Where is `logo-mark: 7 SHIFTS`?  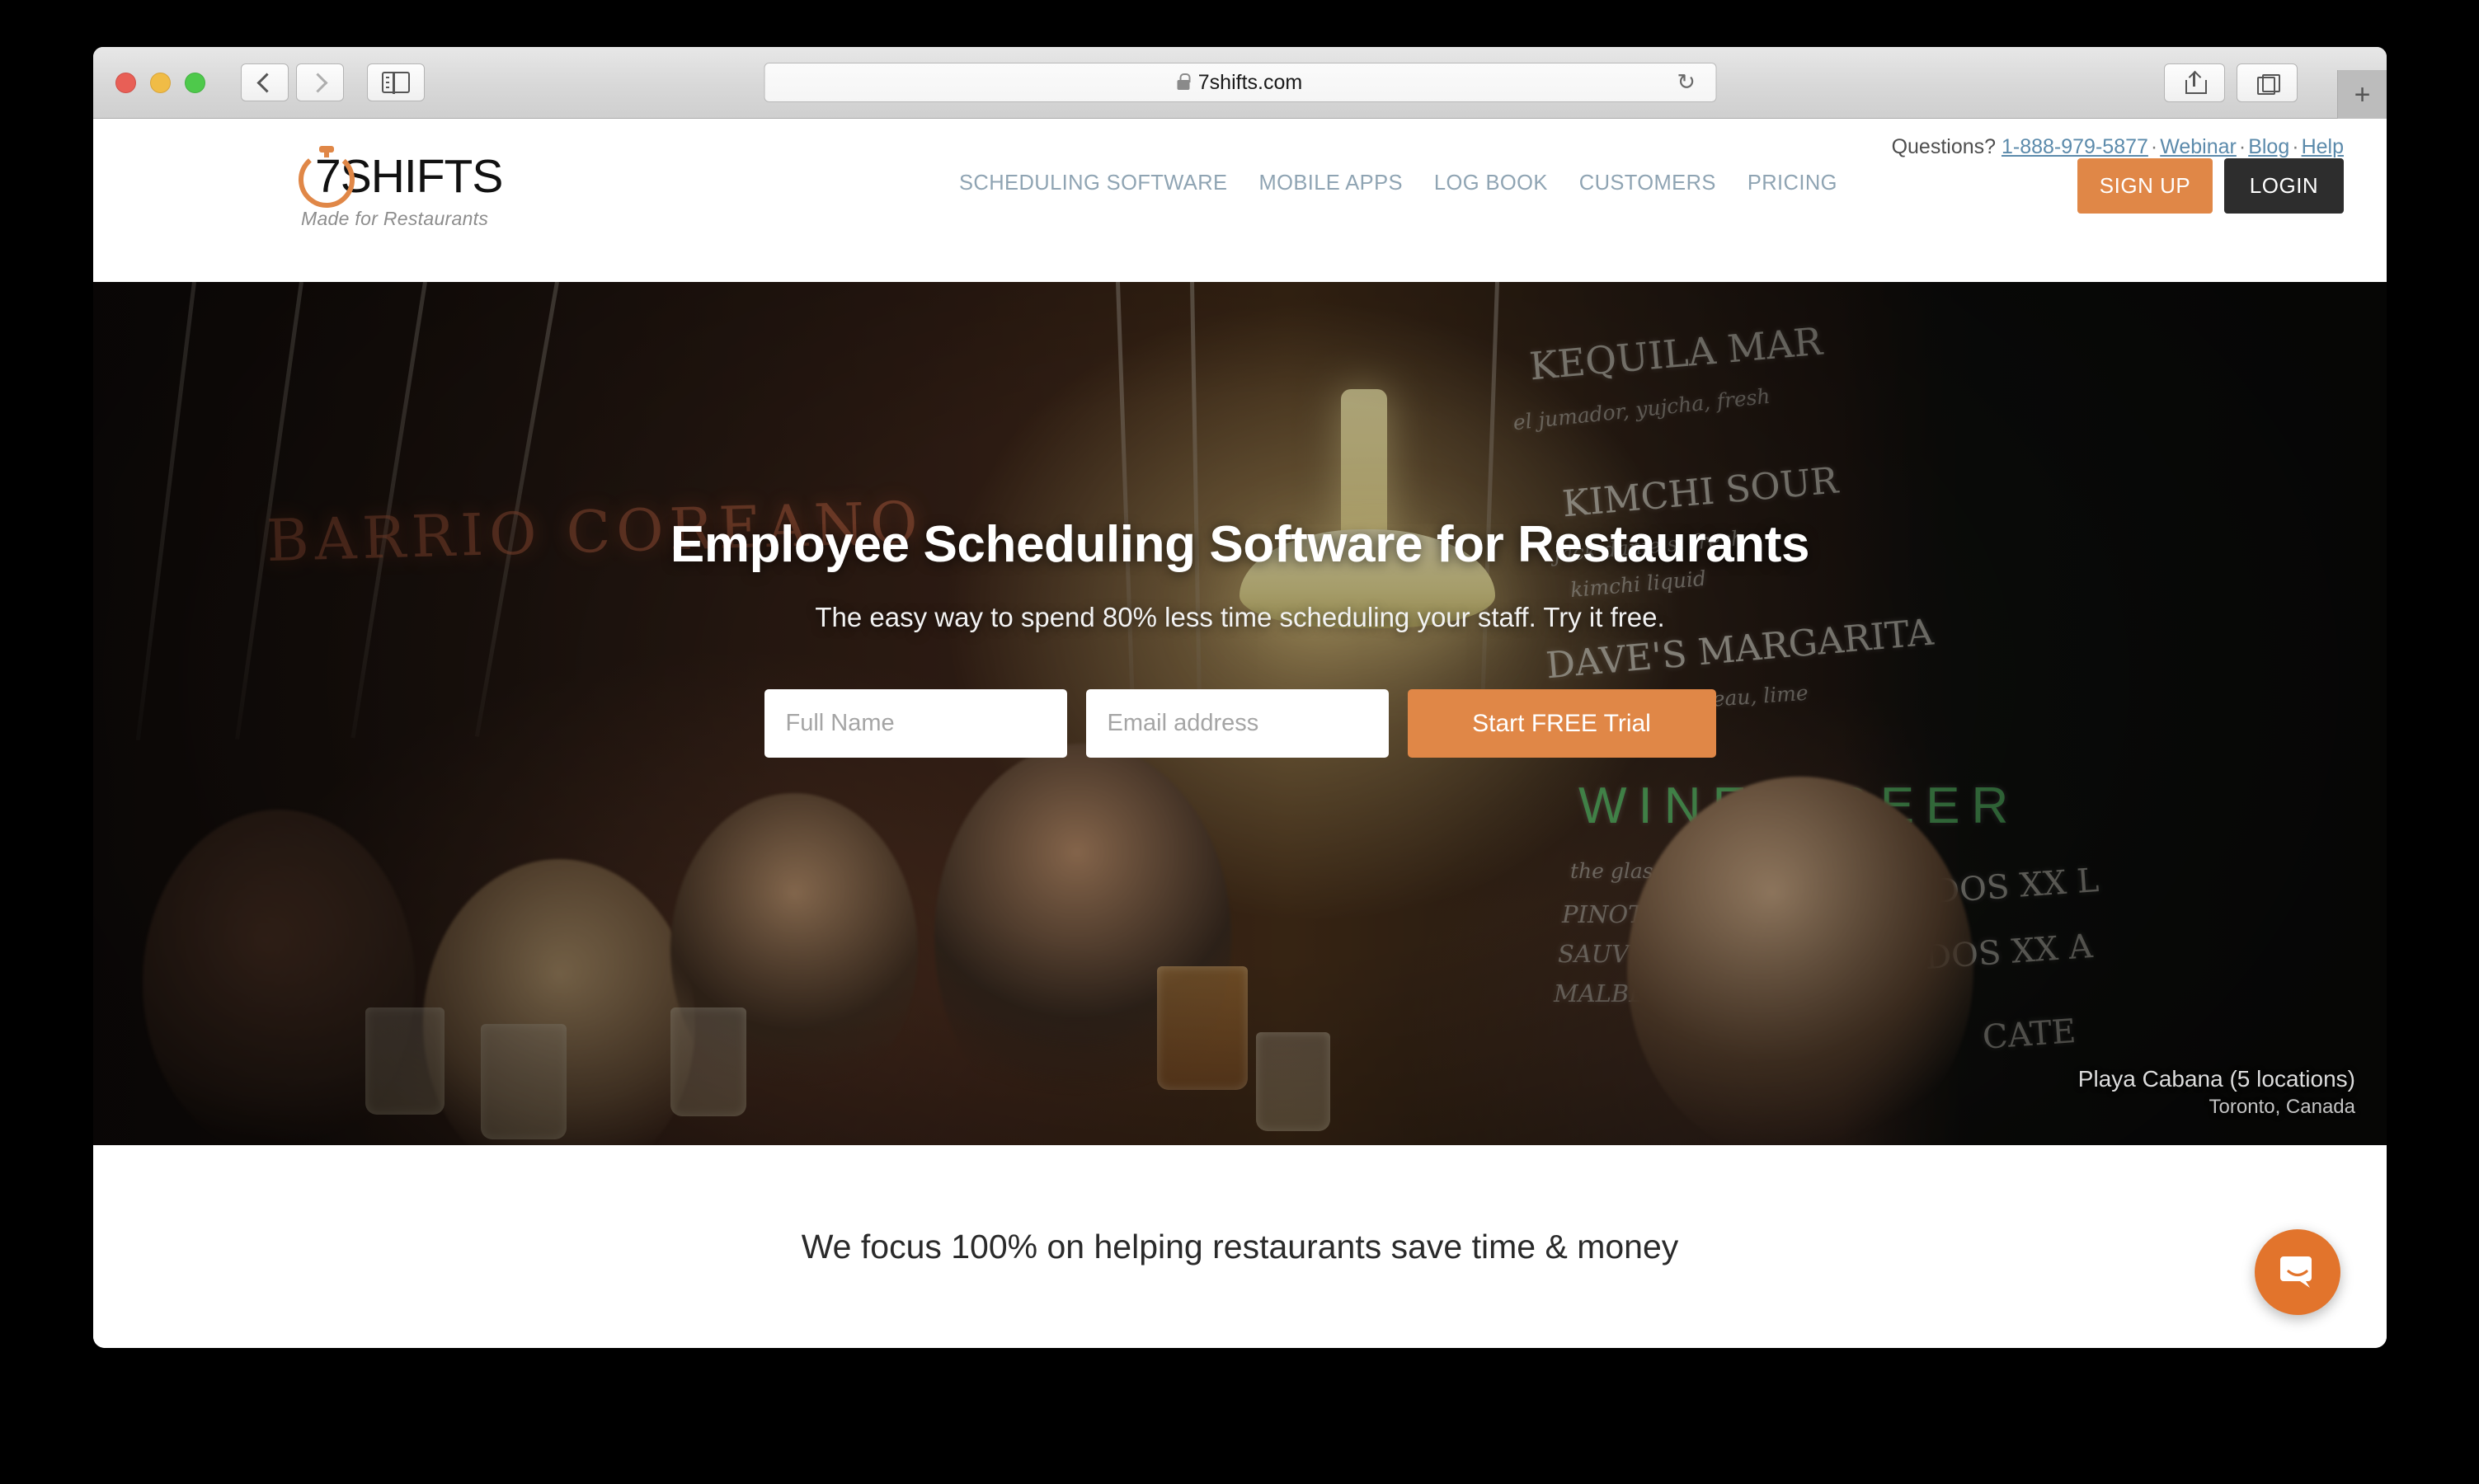
logo-mark: 7 SHIFTS is located at coordinates (400, 177).